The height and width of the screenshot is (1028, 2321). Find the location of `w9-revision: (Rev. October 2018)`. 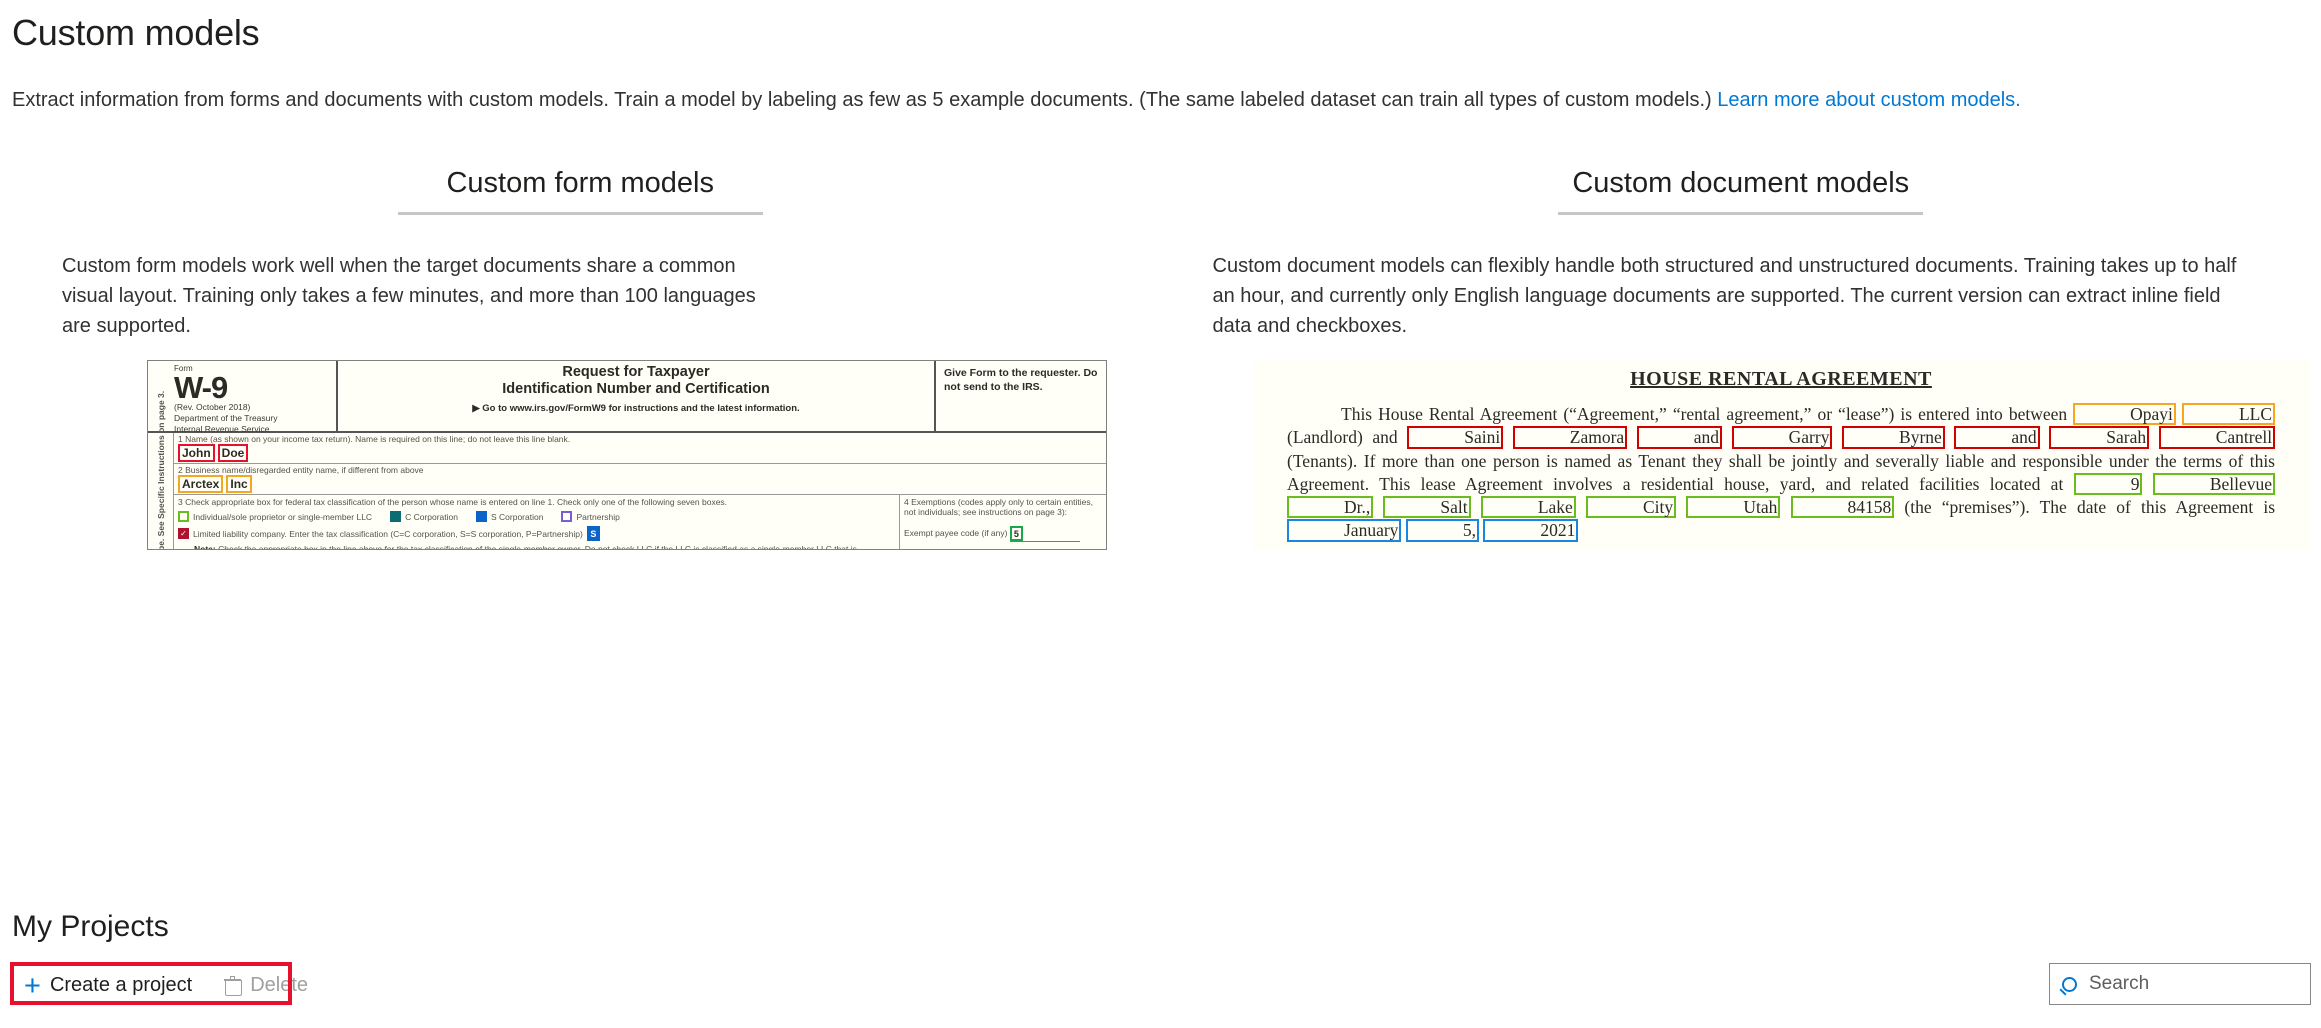

w9-revision: (Rev. October 2018) is located at coordinates (212, 407).